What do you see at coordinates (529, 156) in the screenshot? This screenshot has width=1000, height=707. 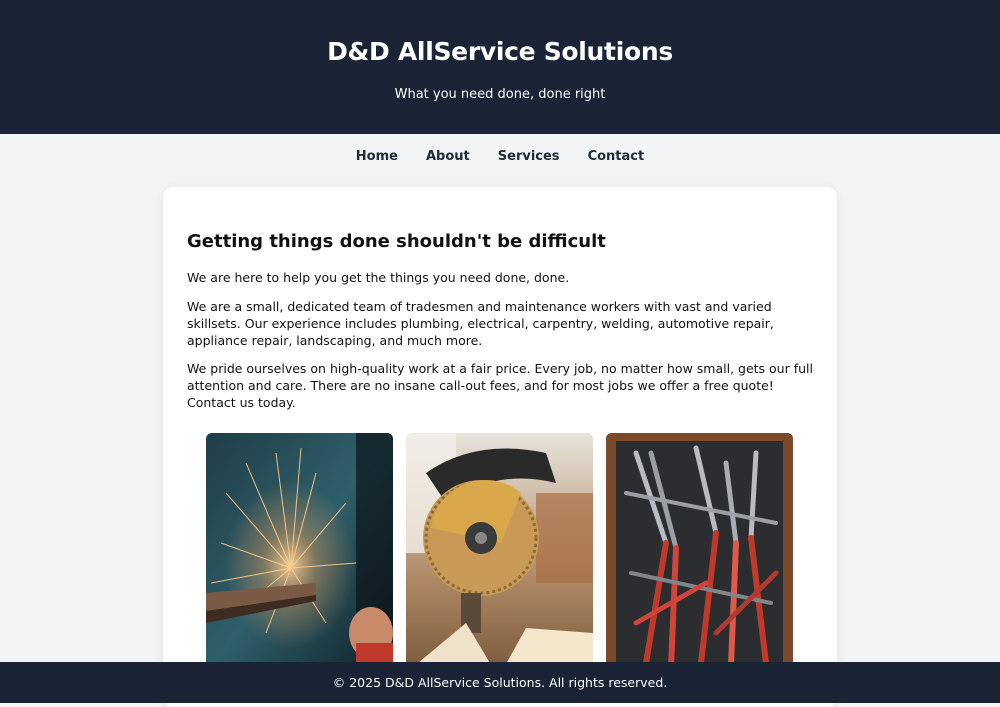 I see `nav-services-link: Services` at bounding box center [529, 156].